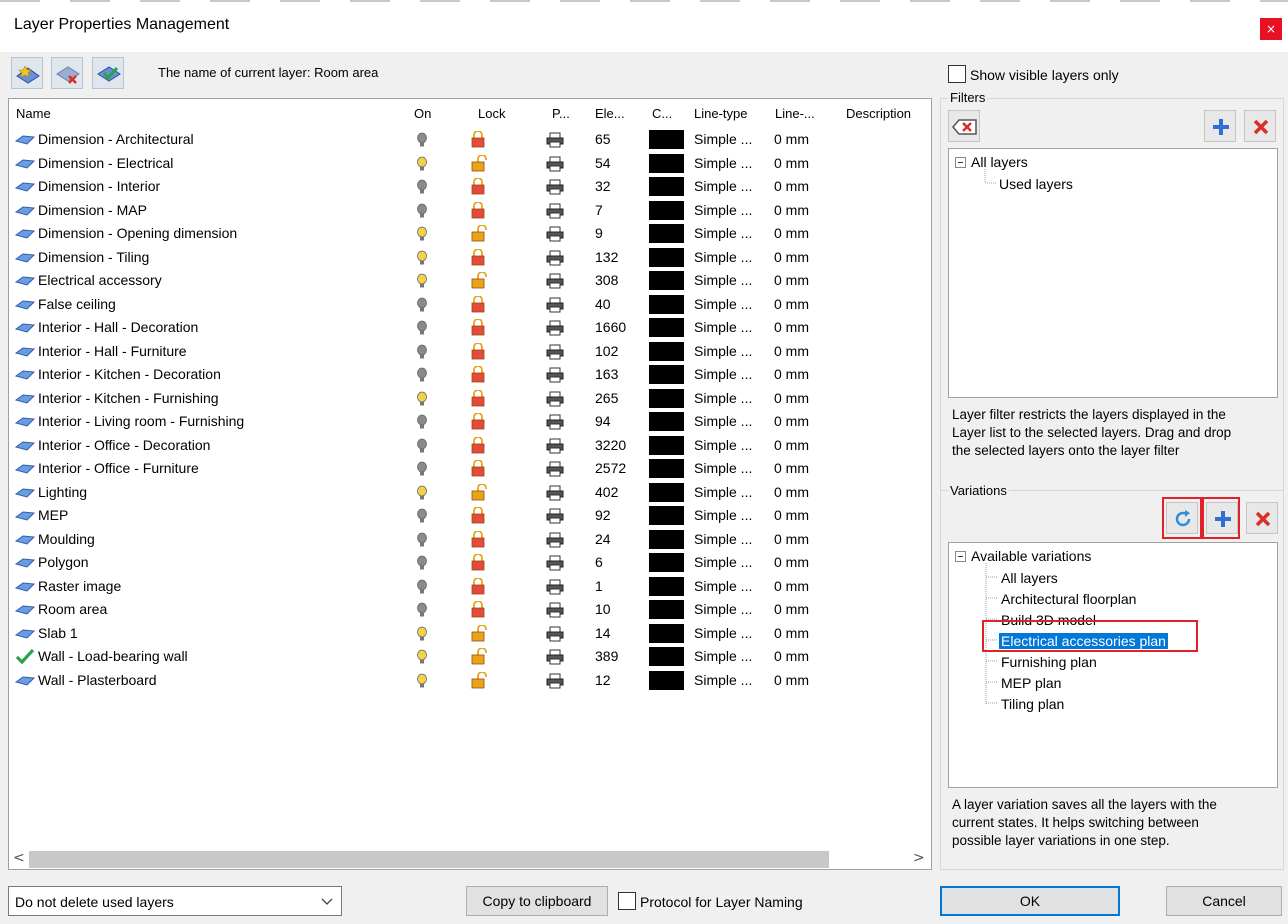  I want to click on table-row: Slab 1 14 Simple ... 0 mm, so click(466, 633).